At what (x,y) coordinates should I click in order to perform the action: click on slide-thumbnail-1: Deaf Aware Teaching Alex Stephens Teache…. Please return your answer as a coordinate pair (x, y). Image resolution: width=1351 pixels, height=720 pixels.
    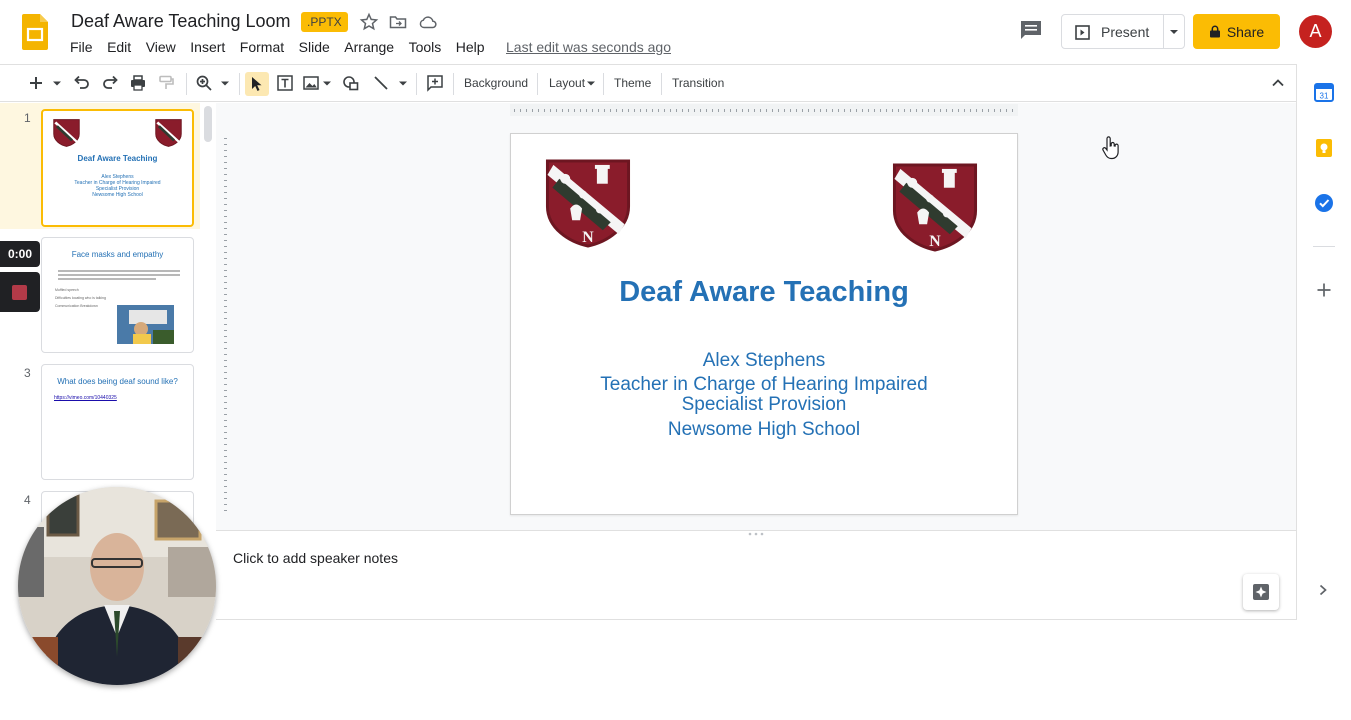
    Looking at the image, I should click on (117, 168).